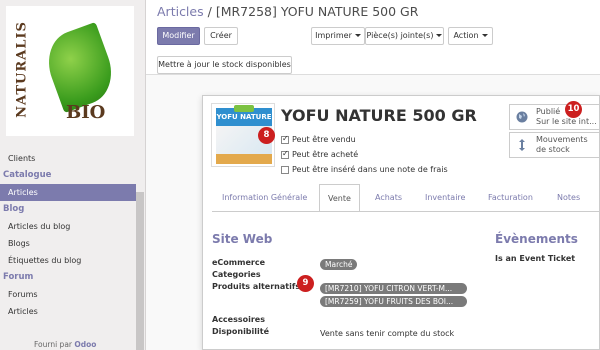 The height and width of the screenshot is (350, 600). I want to click on globe-icon, so click(522, 117).